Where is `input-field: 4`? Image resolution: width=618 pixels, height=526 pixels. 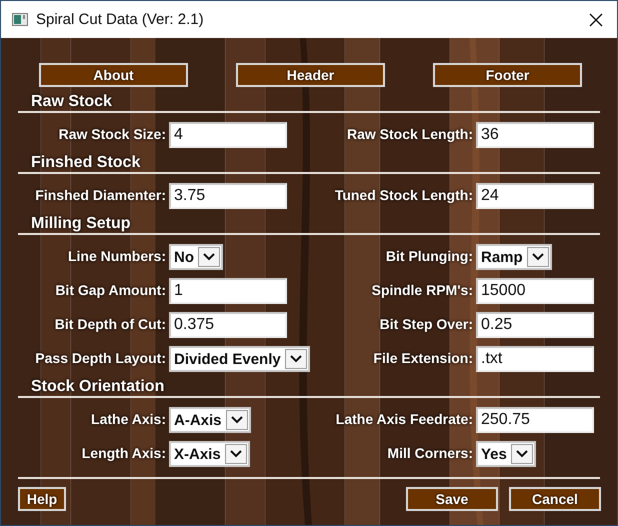
input-field: 4 is located at coordinates (228, 135).